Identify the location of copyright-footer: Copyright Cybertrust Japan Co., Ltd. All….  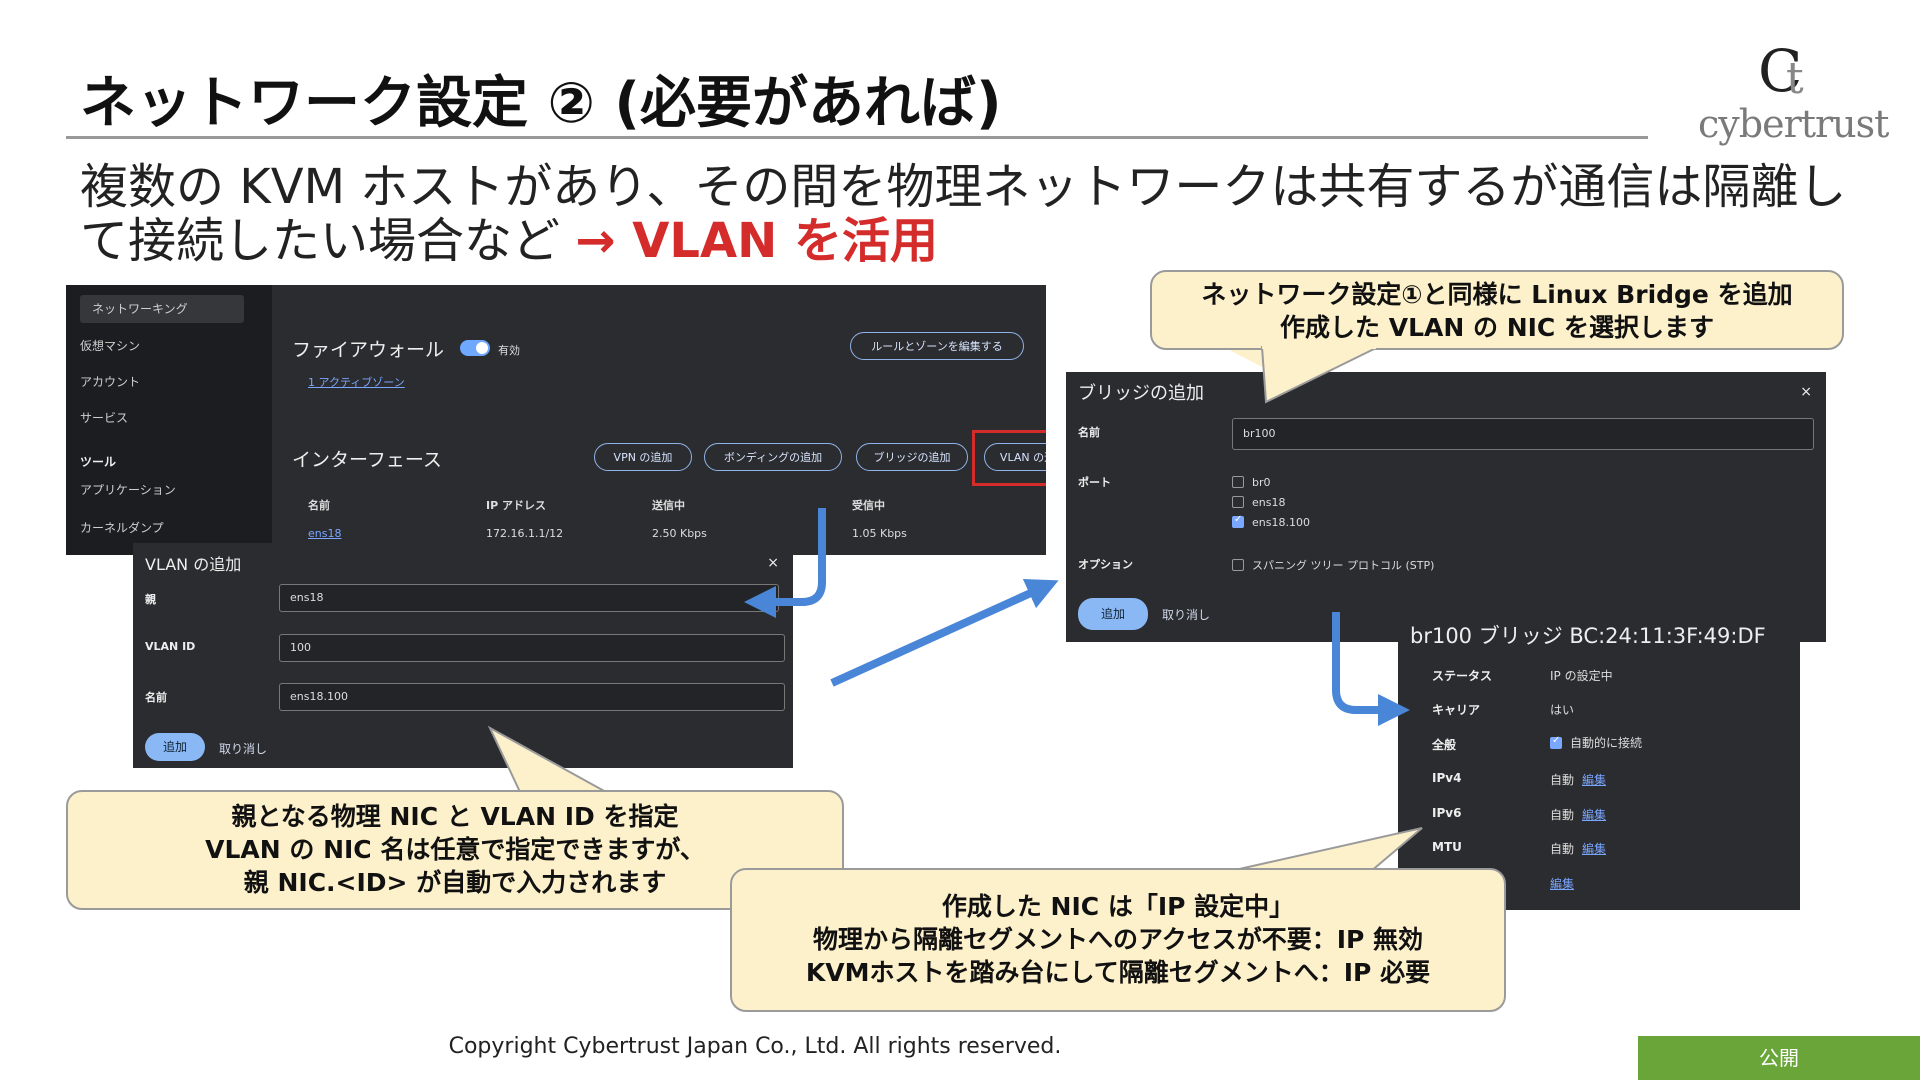
(755, 1046).